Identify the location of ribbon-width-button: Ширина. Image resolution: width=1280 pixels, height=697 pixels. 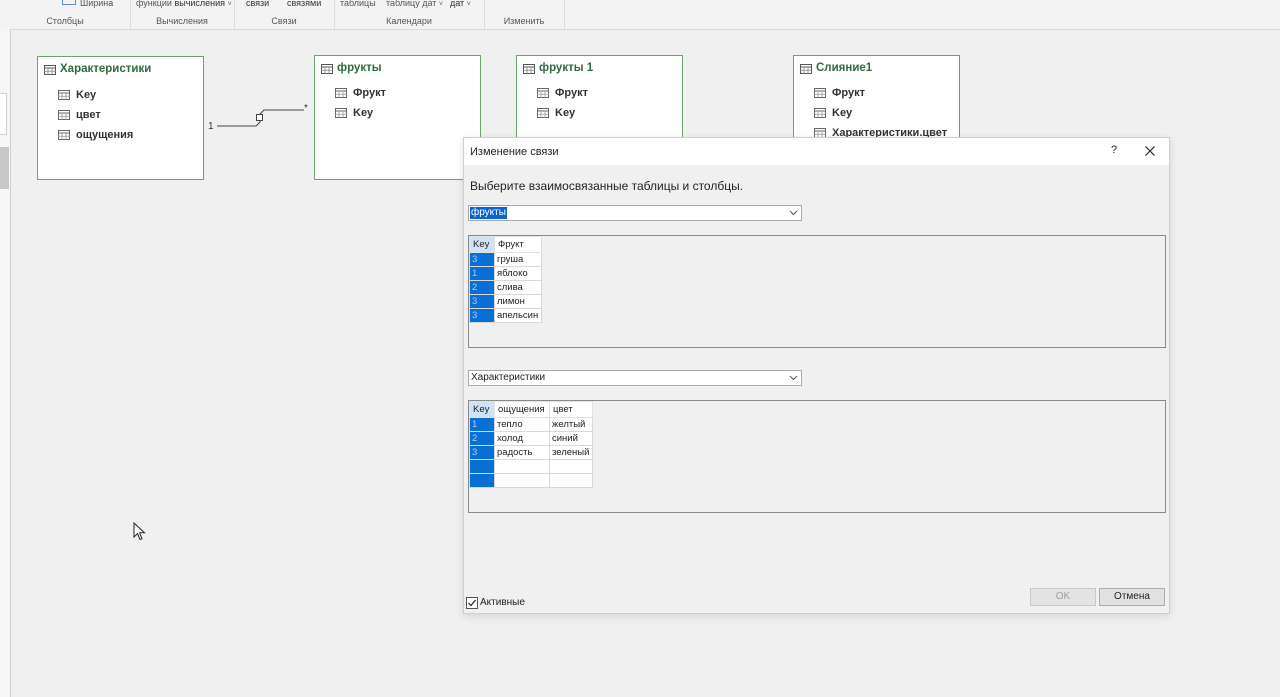
(87, 4).